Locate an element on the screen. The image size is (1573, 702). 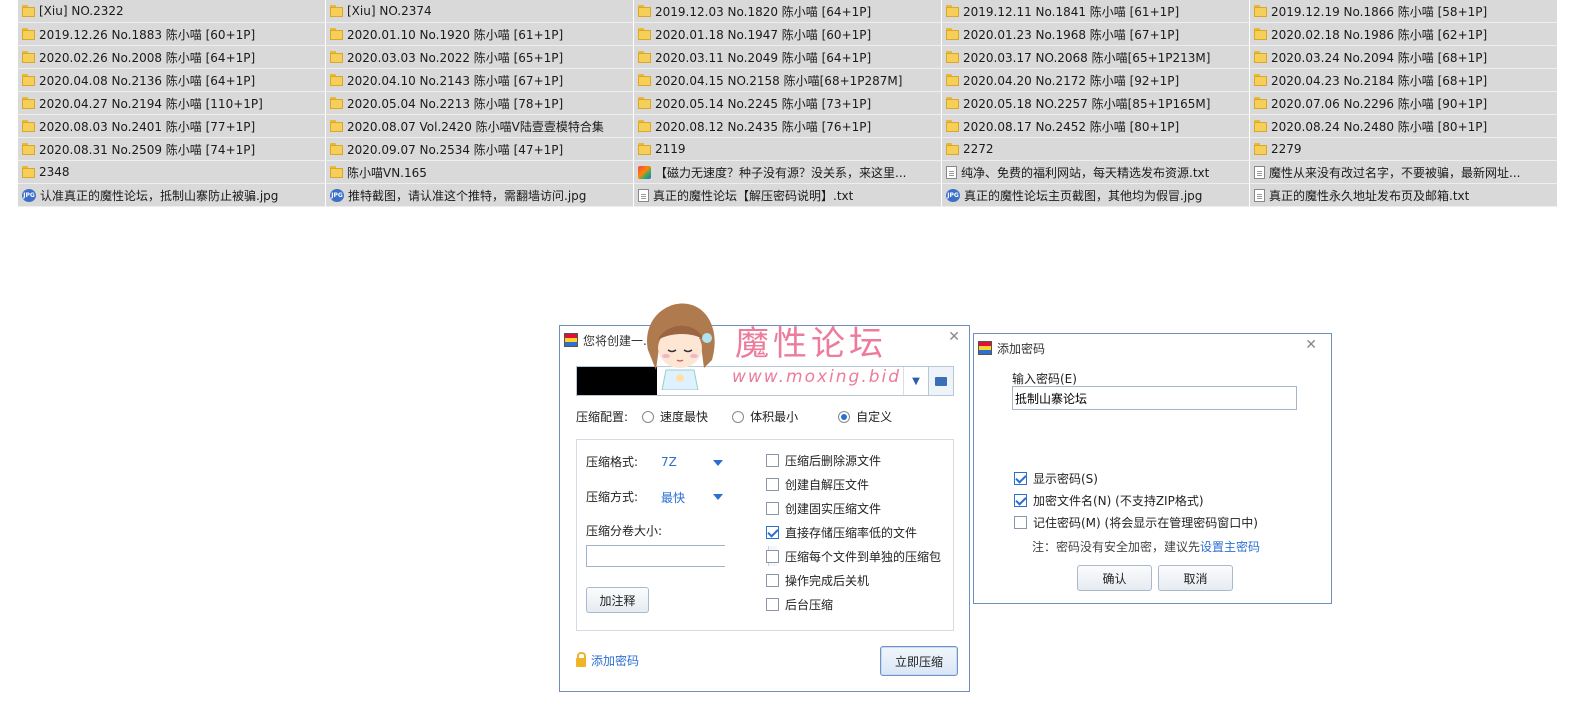
file-item: 2272 is located at coordinates (1096, 149).